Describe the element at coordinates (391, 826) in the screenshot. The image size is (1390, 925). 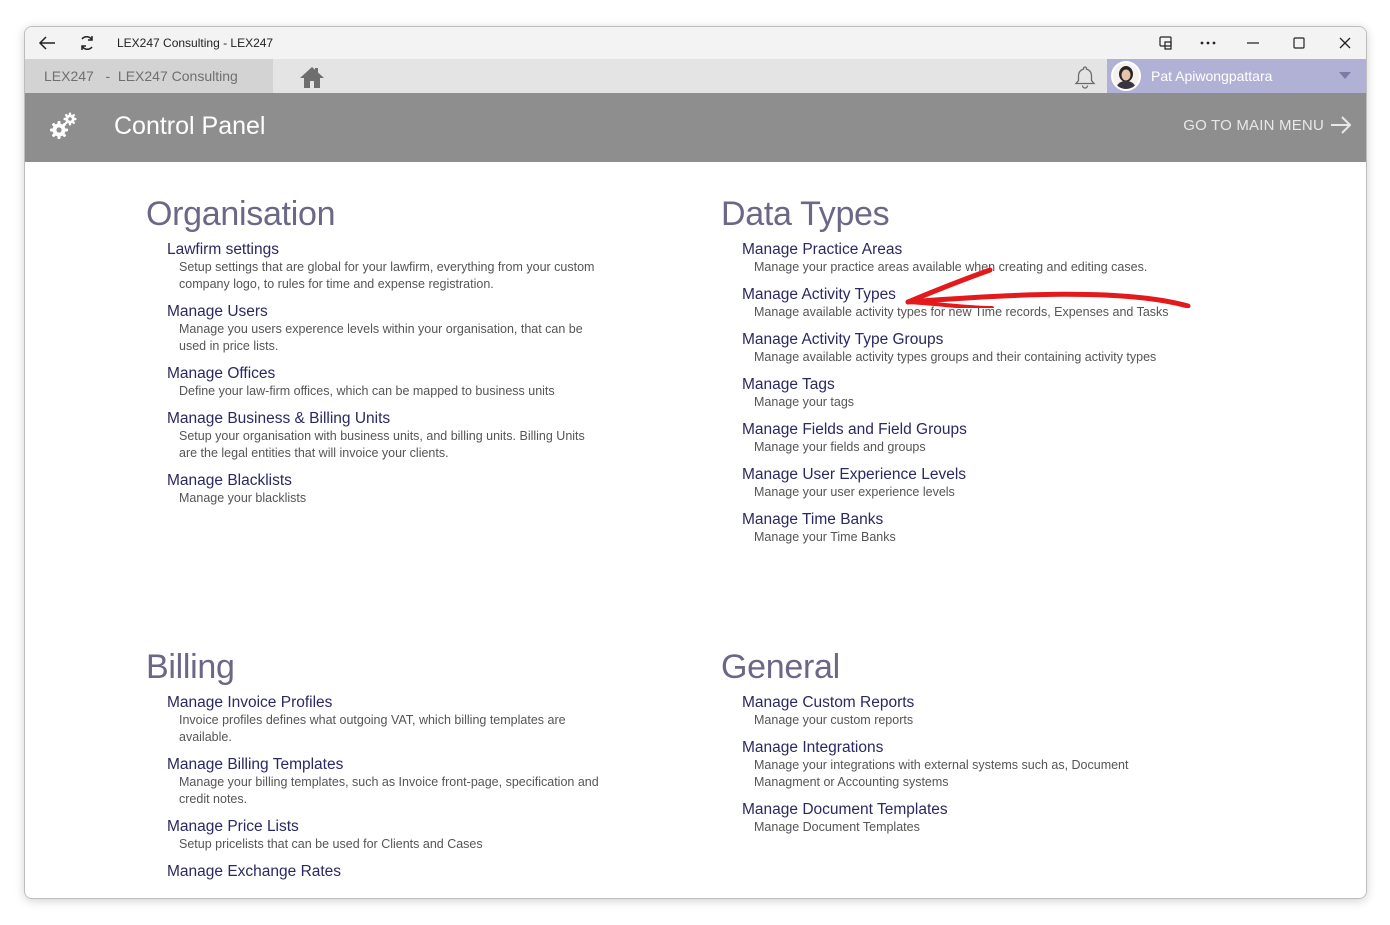
I see `manage-price-lists-link: Manage Price Lists` at that location.